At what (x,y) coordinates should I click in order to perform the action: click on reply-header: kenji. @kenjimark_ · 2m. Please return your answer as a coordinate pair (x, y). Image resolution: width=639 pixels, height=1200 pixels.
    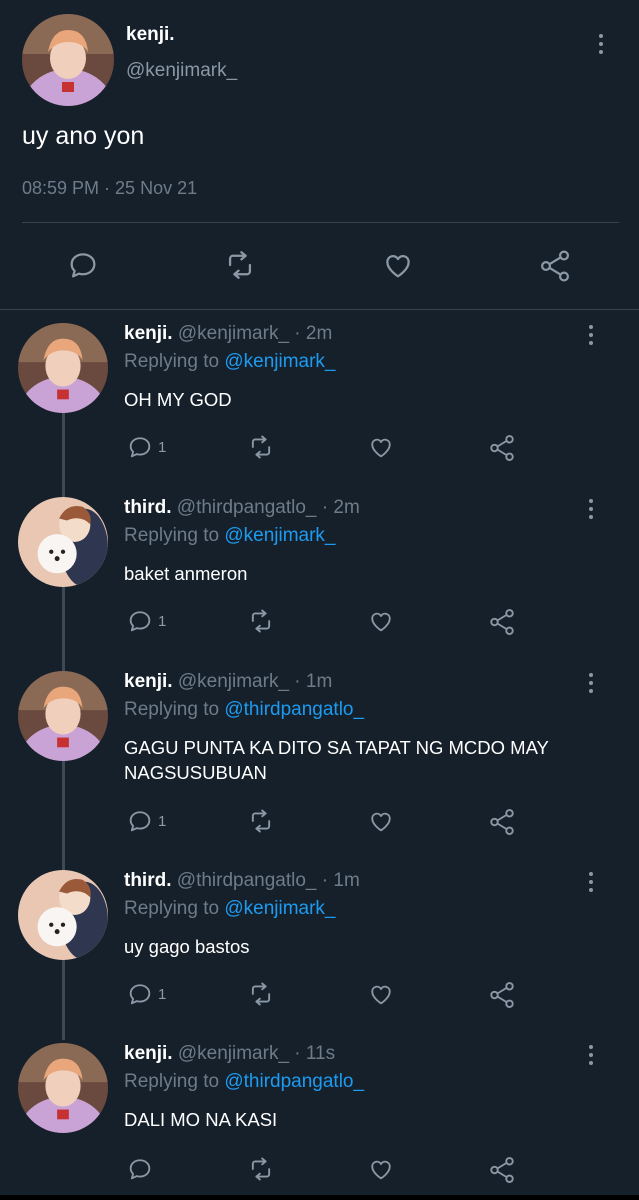
    Looking at the image, I should click on (228, 334).